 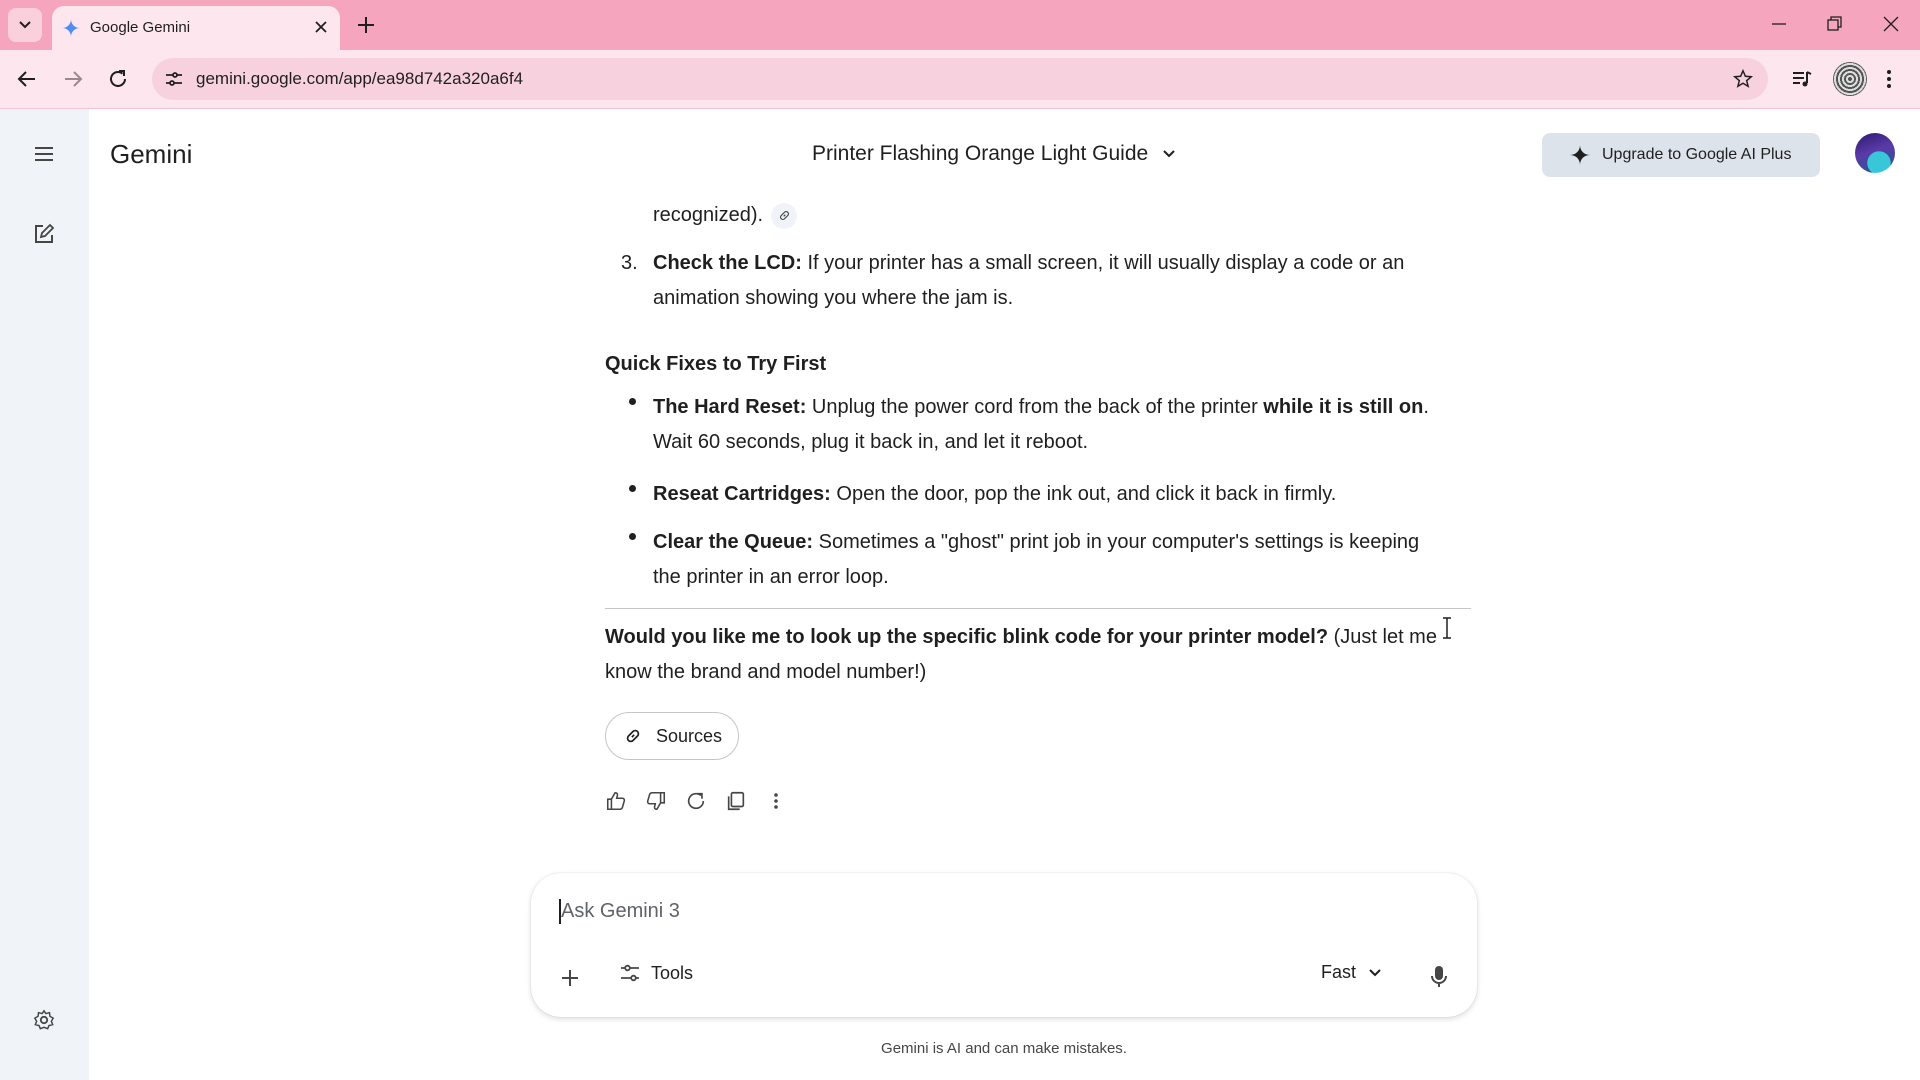 I want to click on follow-up-question-line: know the brand and model number!), so click(x=766, y=672).